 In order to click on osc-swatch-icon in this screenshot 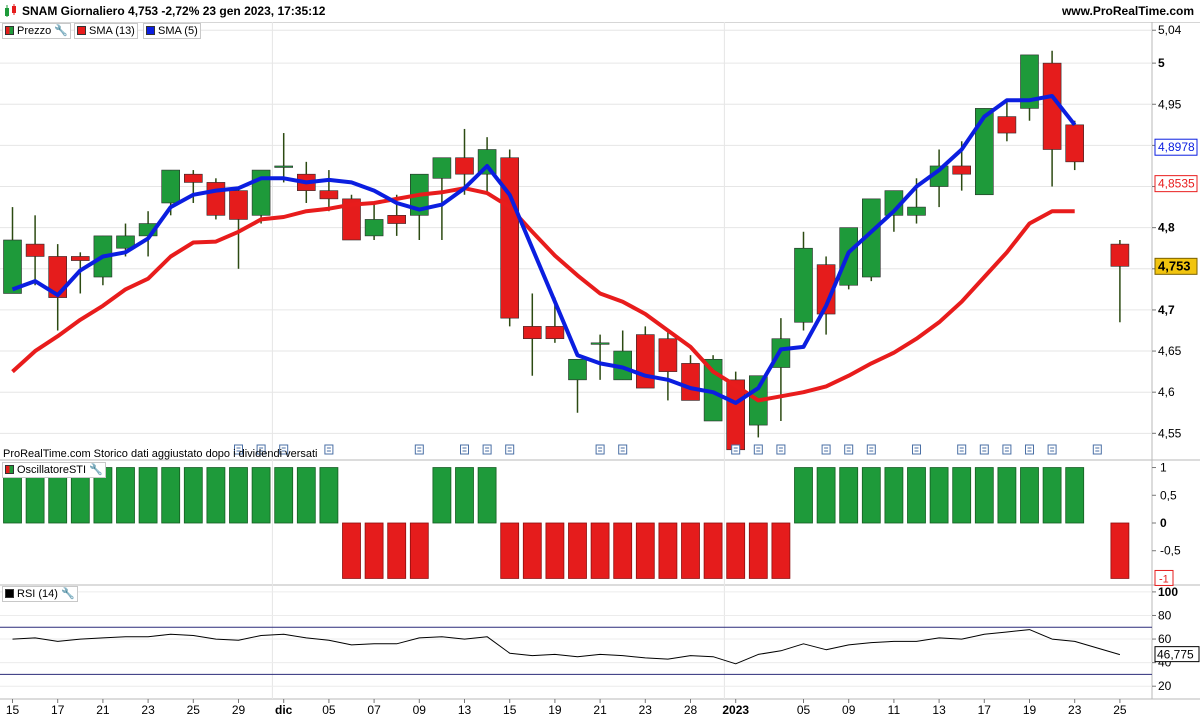, I will do `click(9, 469)`.